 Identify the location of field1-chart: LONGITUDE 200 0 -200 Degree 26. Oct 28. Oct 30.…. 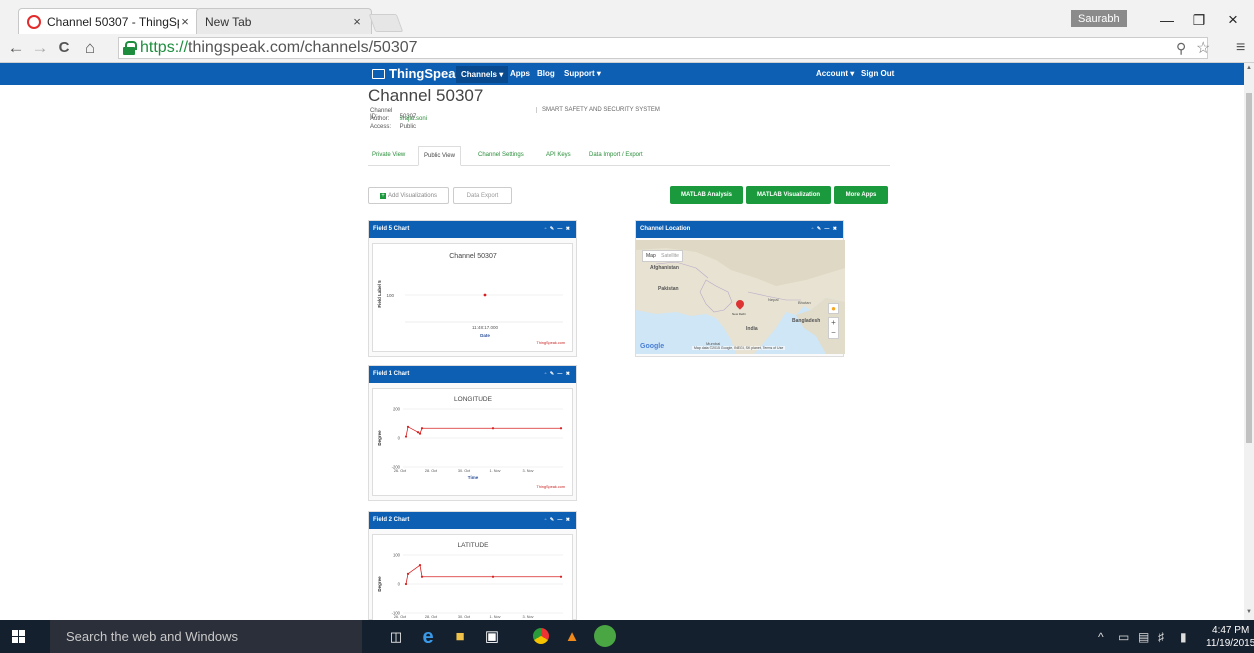
(472, 442).